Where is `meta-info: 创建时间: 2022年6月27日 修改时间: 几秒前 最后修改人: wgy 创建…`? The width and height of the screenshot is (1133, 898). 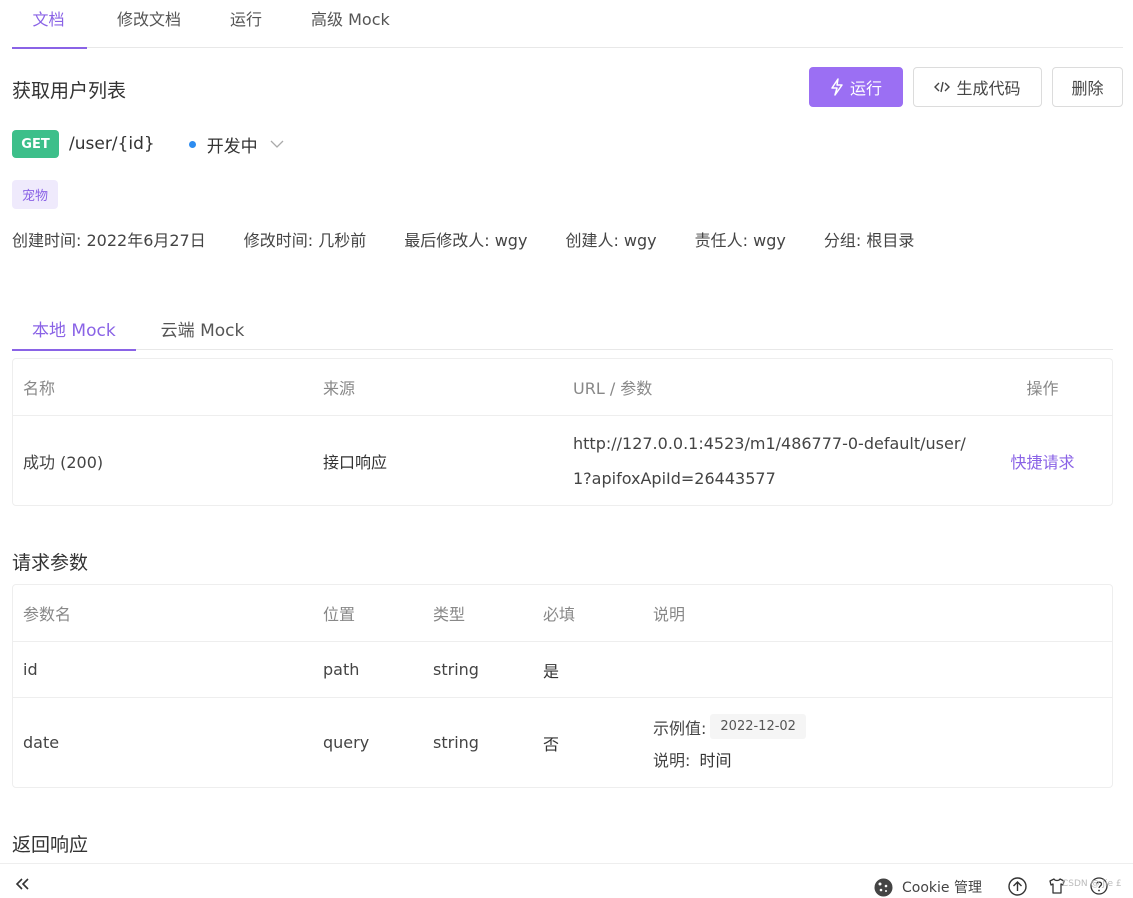 meta-info: 创建时间: 2022年6月27日 修改时间: 几秒前 最后修改人: wgy 创建… is located at coordinates (482, 239).